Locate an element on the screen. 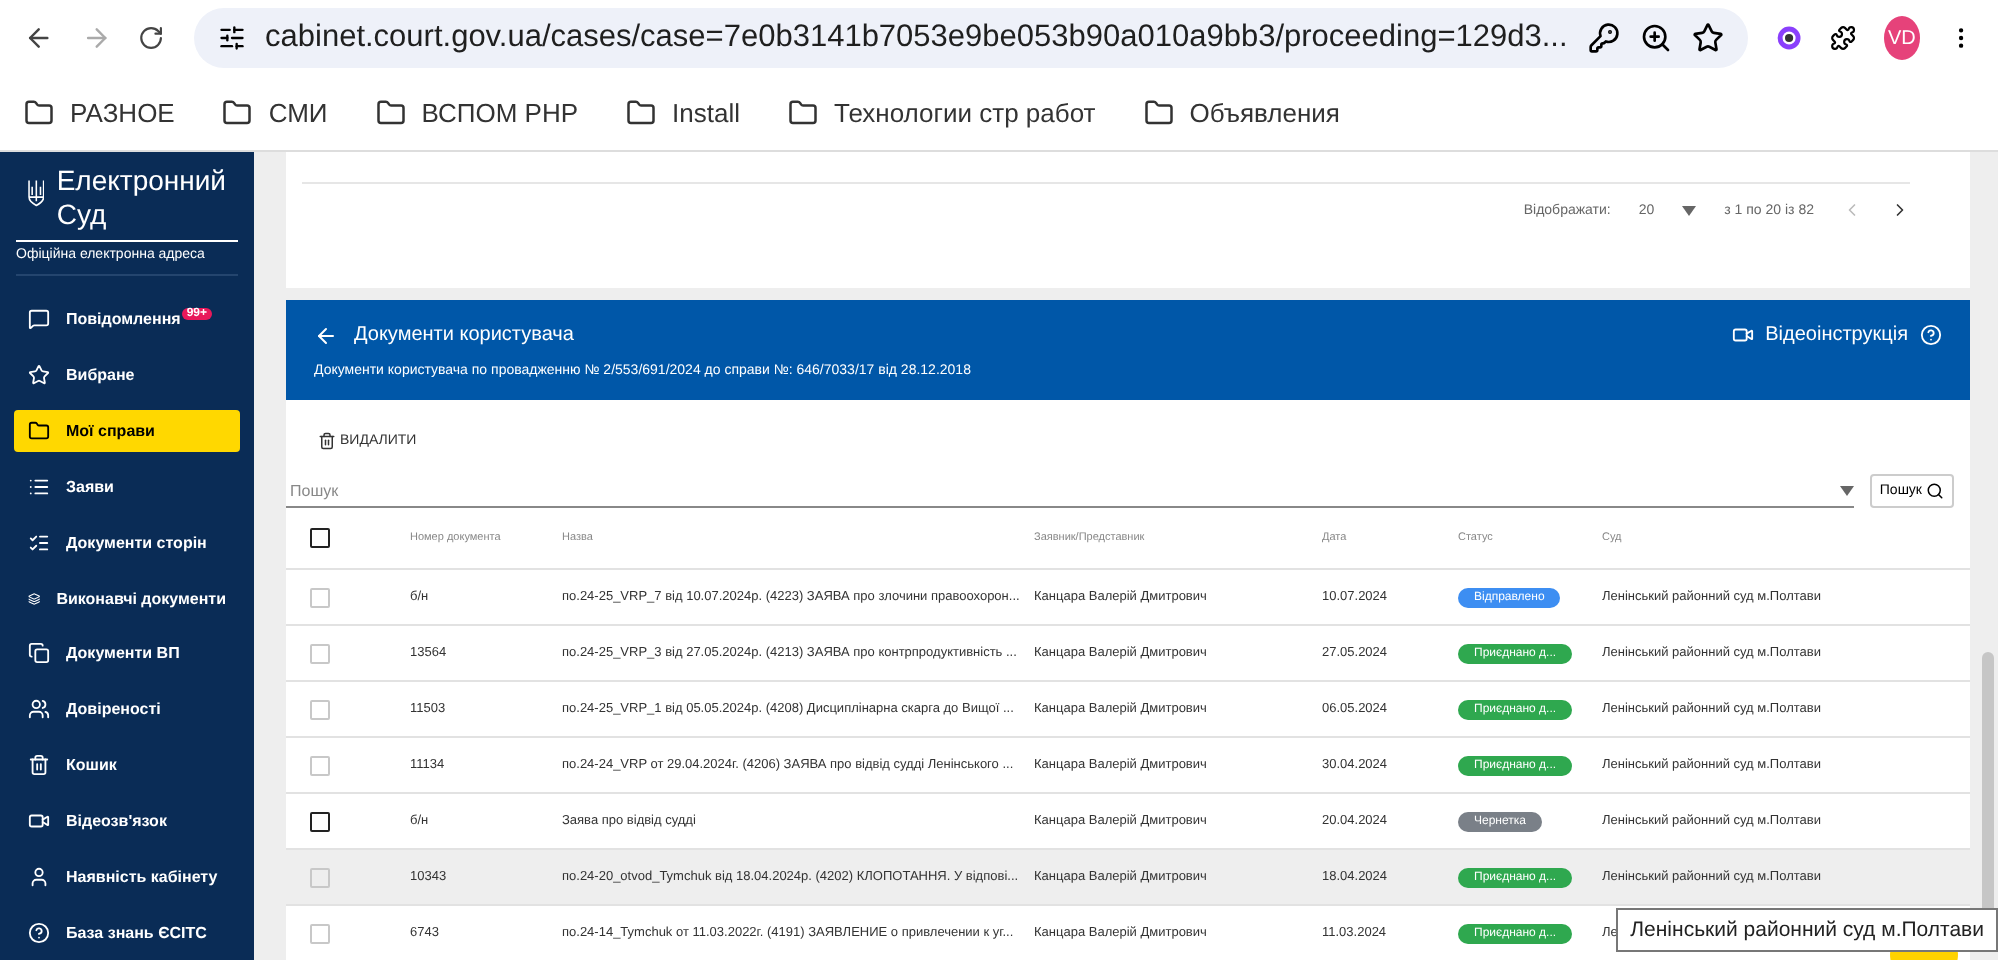  logo-text: Електронний is located at coordinates (141, 181).